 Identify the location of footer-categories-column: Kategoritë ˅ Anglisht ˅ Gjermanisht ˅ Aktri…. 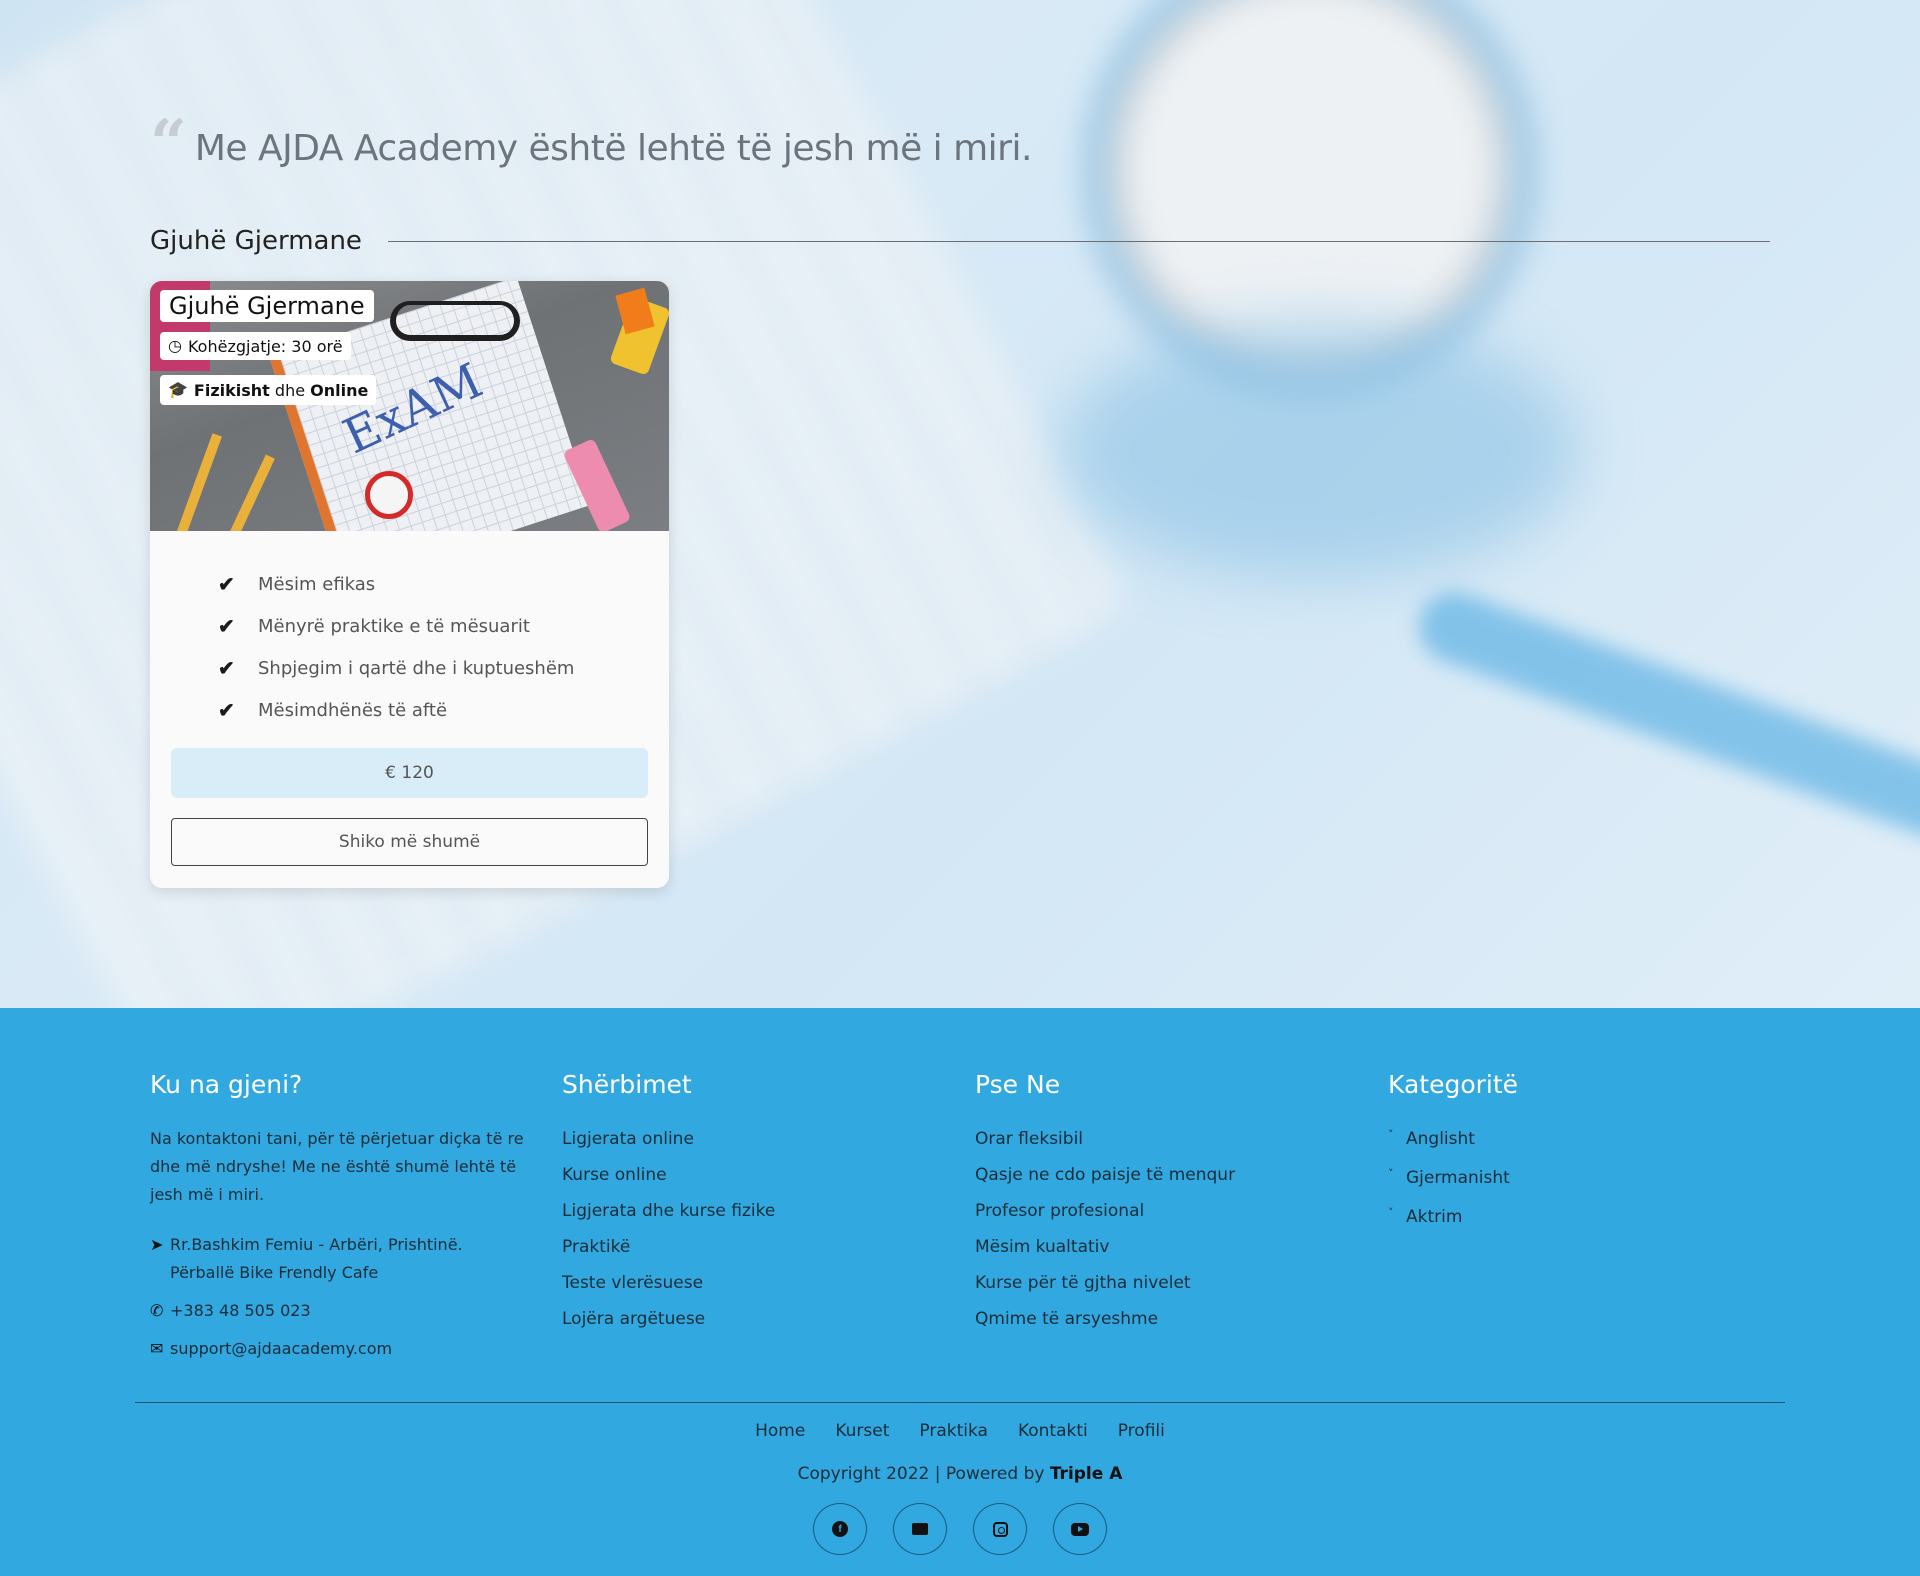
(1453, 1156).